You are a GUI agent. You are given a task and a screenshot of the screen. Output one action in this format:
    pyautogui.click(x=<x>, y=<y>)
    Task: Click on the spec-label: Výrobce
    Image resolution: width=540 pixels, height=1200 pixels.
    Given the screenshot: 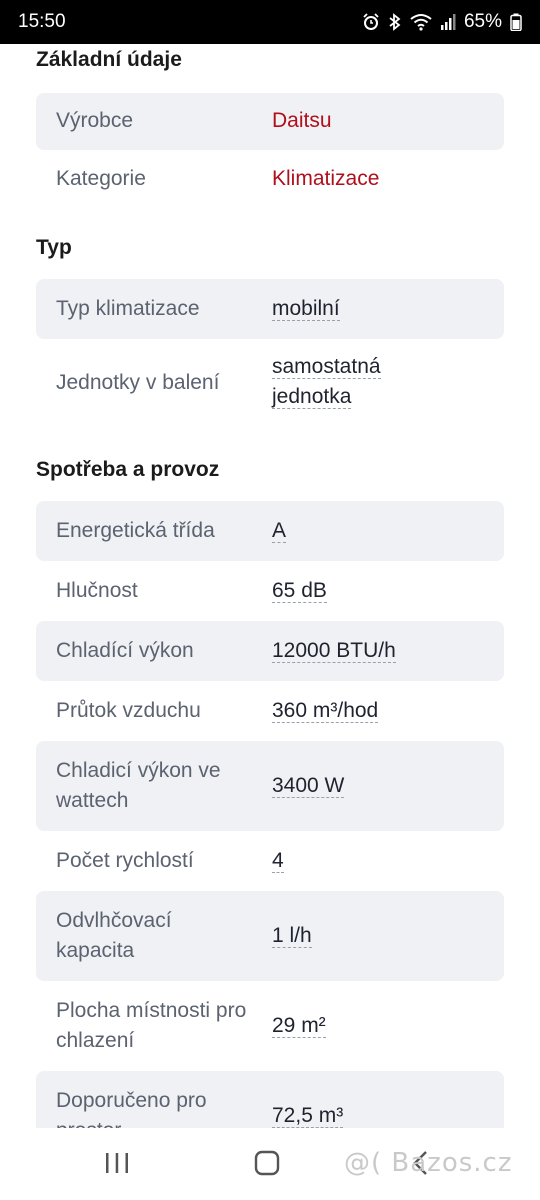 What is the action you would take?
    pyautogui.click(x=95, y=120)
    